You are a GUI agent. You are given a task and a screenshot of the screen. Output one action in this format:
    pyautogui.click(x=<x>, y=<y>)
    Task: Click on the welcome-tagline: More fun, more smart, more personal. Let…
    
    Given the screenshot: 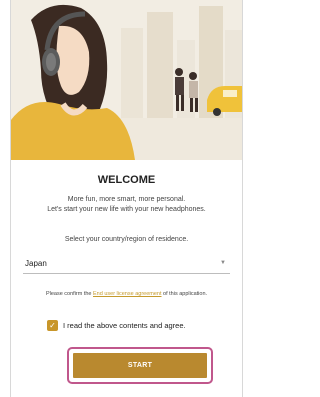 What is the action you would take?
    pyautogui.click(x=126, y=205)
    